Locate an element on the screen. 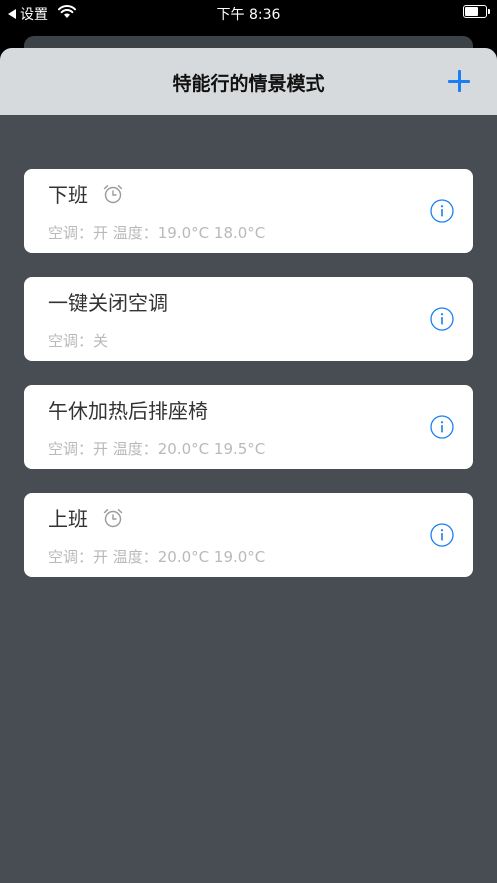 The width and height of the screenshot is (497, 883). scene-card: 一键关闭空调空调：关 is located at coordinates (248, 319).